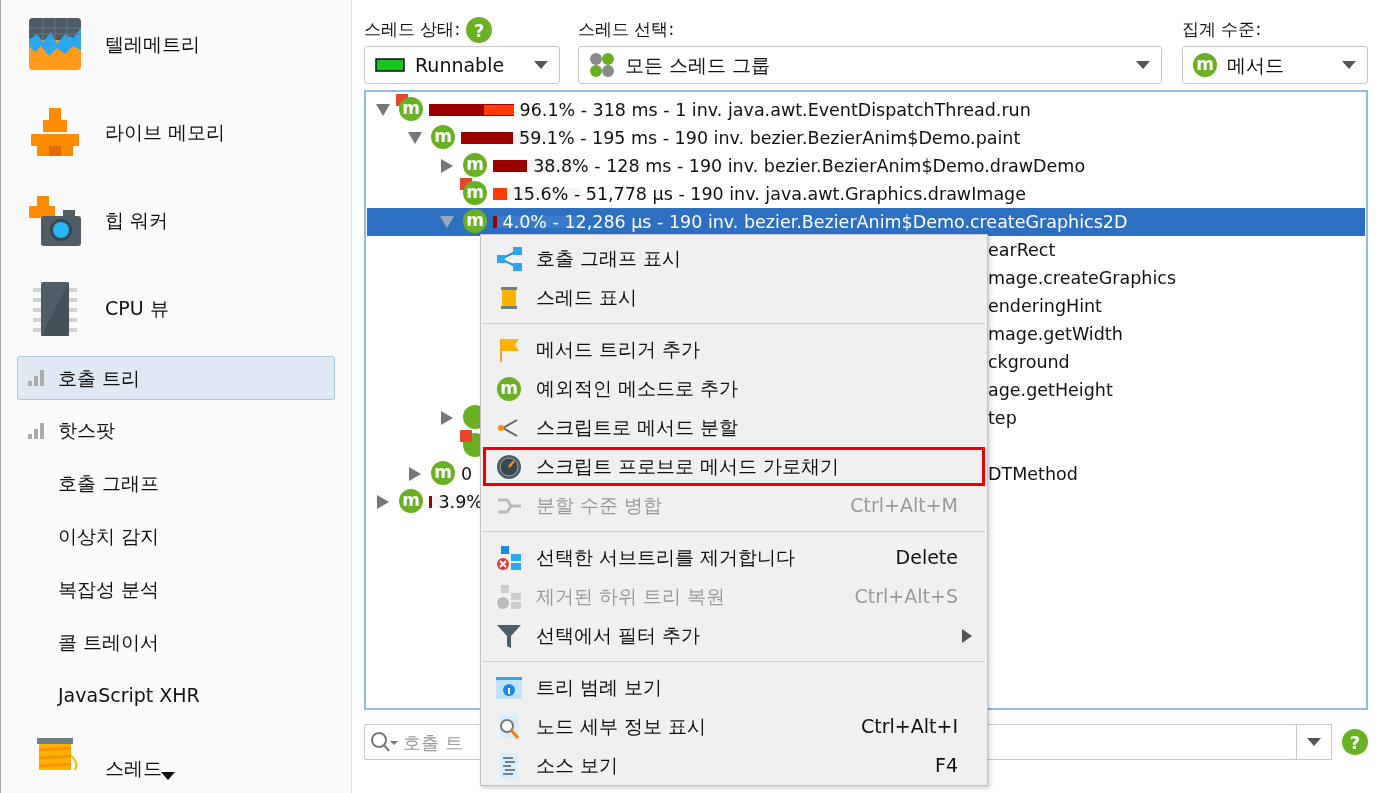  I want to click on tree-node-label: 3.9%, so click(460, 502).